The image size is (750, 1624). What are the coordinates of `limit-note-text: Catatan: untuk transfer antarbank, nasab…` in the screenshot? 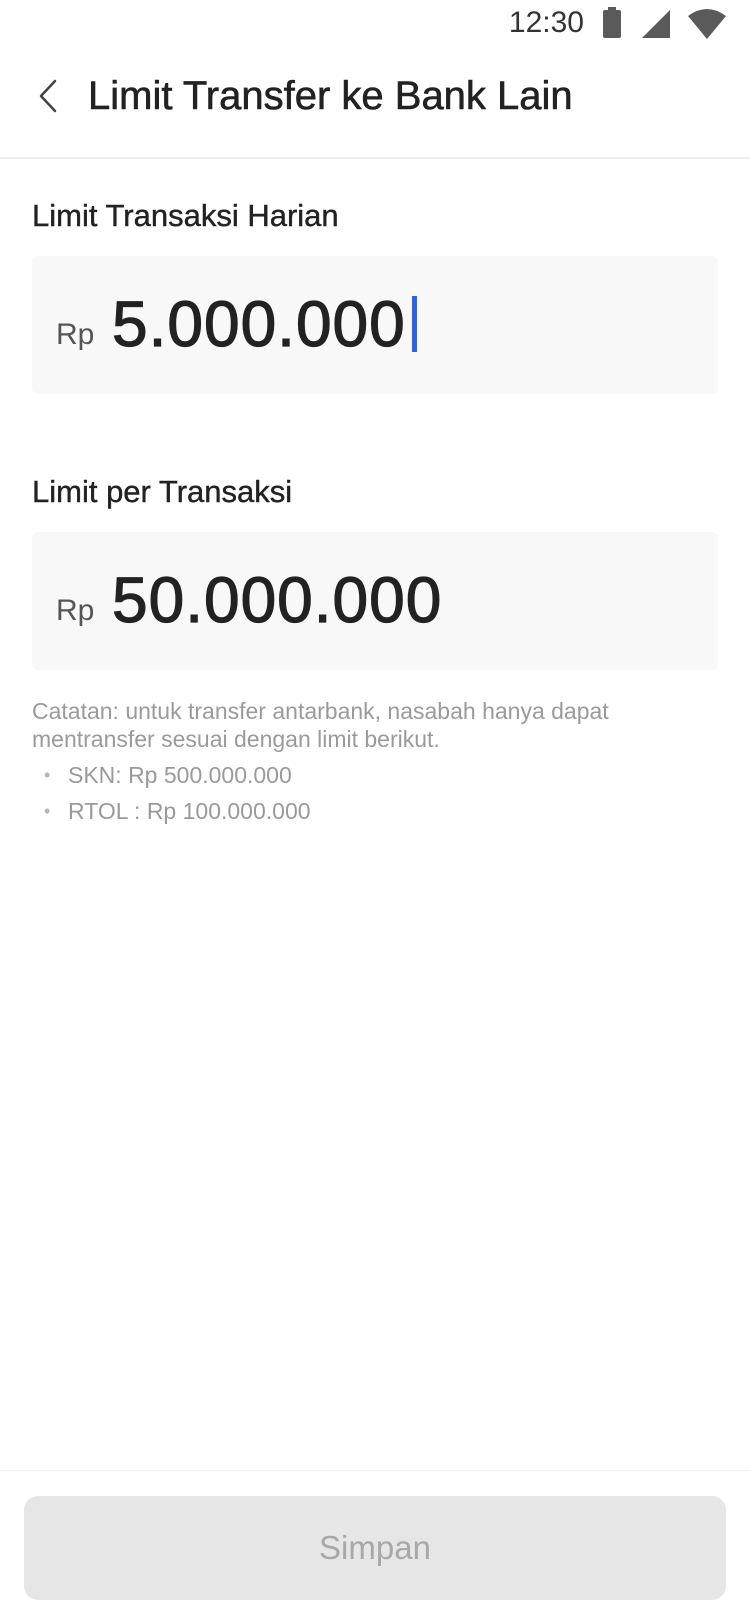 It's located at (320, 725).